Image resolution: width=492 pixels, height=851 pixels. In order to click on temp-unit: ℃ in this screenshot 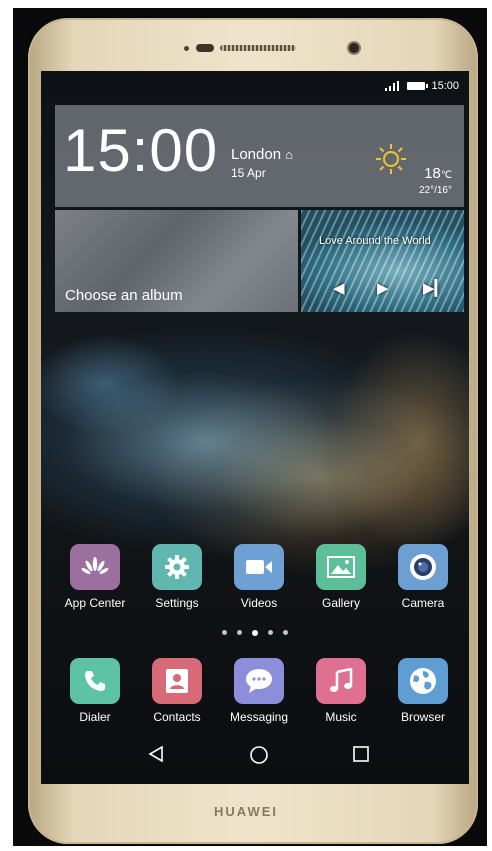, I will do `click(446, 175)`.